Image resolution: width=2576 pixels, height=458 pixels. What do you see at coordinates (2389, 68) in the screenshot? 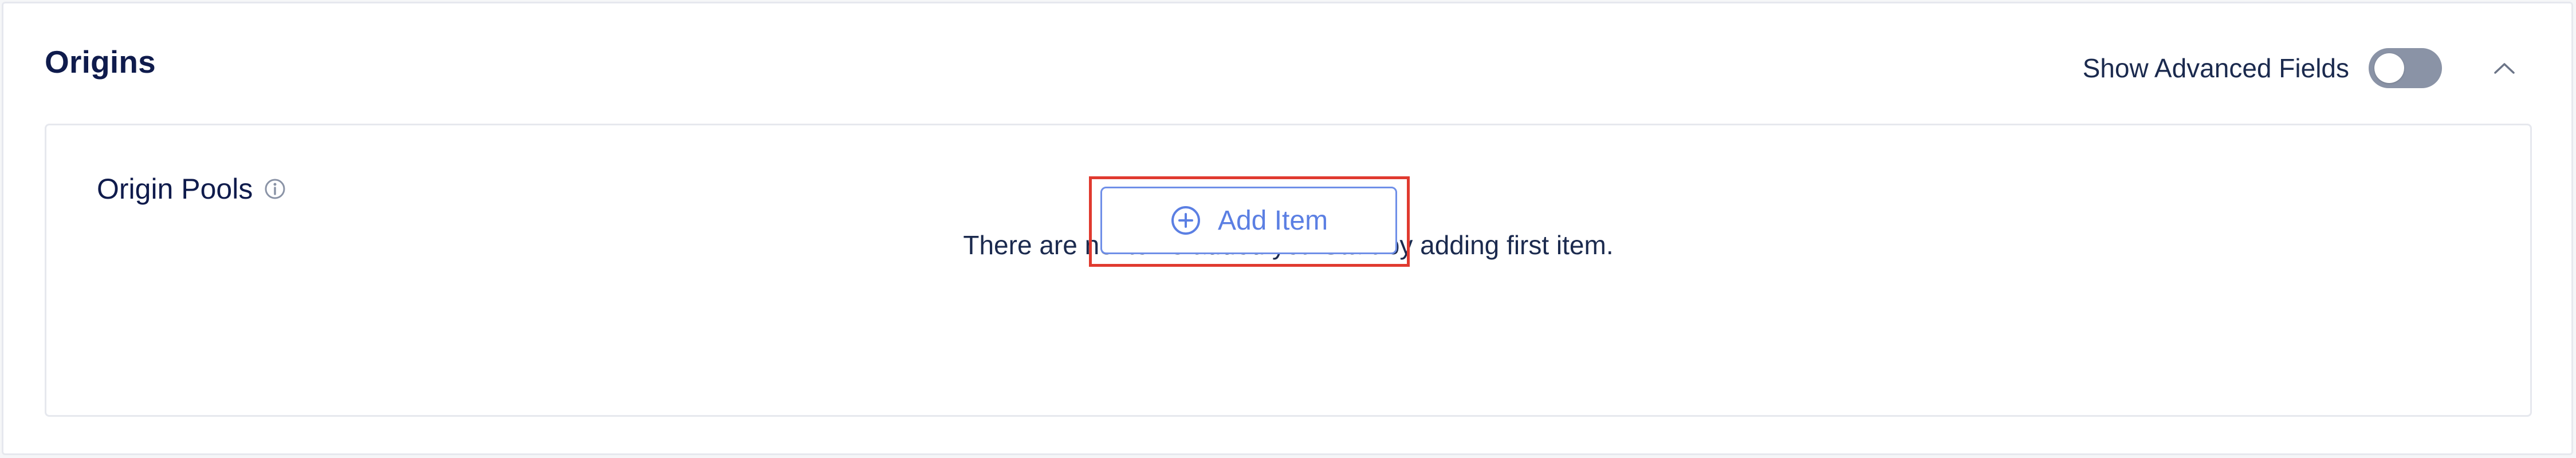
I see `toggle-knob` at bounding box center [2389, 68].